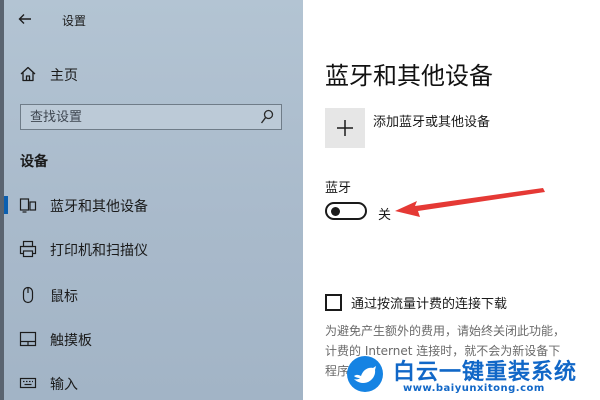  I want to click on metered-download-checkbox, so click(333, 302).